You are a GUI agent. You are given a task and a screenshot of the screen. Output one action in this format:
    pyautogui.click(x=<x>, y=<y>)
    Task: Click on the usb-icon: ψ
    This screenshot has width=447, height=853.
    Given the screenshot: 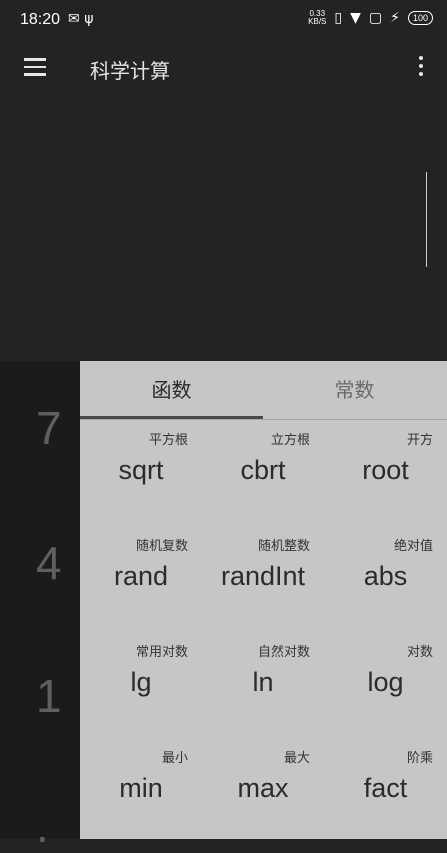 What is the action you would take?
    pyautogui.click(x=89, y=19)
    